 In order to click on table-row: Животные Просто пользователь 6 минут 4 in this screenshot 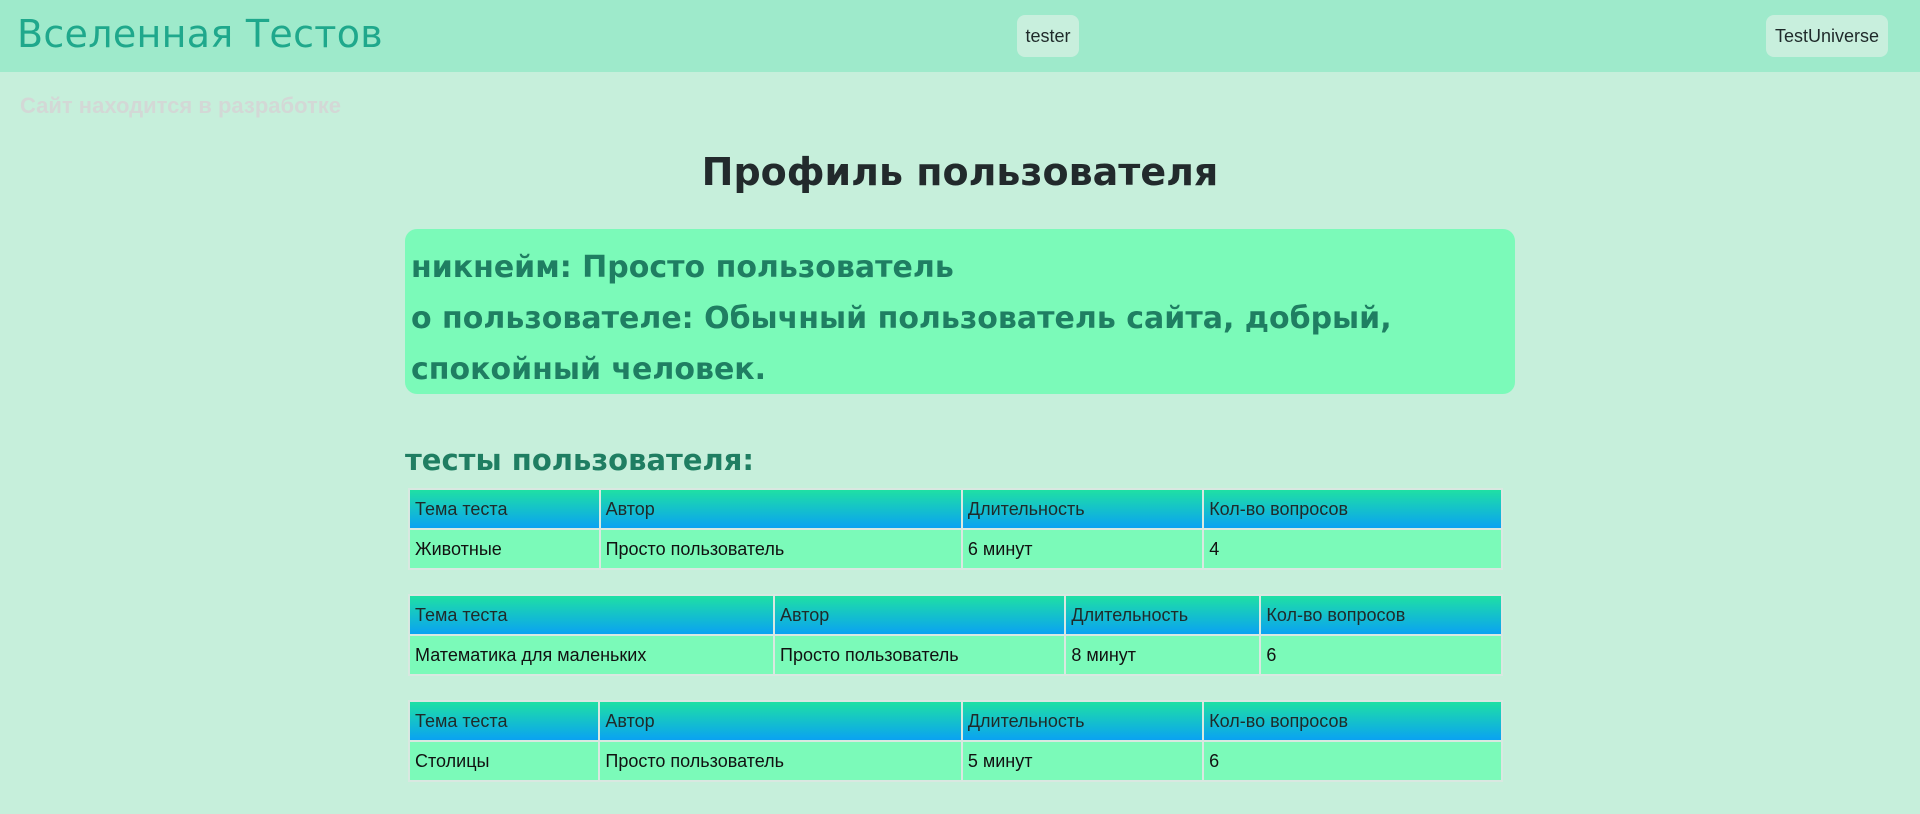, I will do `click(955, 549)`.